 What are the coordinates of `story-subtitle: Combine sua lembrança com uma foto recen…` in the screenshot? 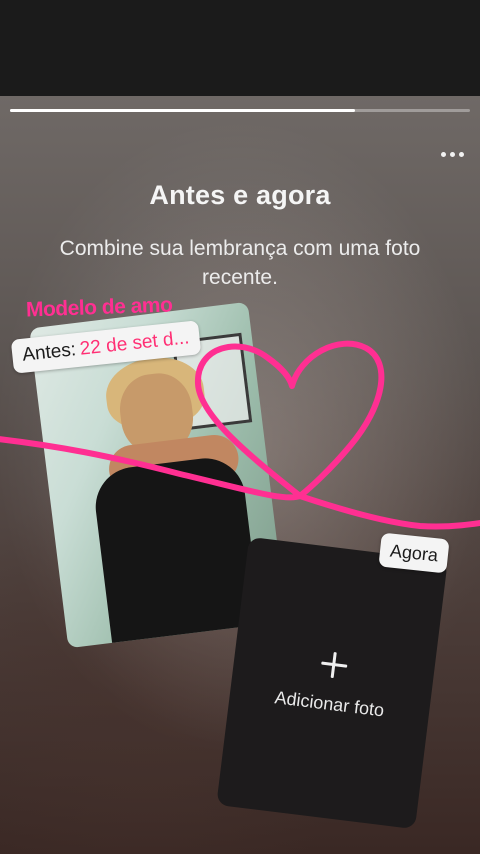 It's located at (240, 263).